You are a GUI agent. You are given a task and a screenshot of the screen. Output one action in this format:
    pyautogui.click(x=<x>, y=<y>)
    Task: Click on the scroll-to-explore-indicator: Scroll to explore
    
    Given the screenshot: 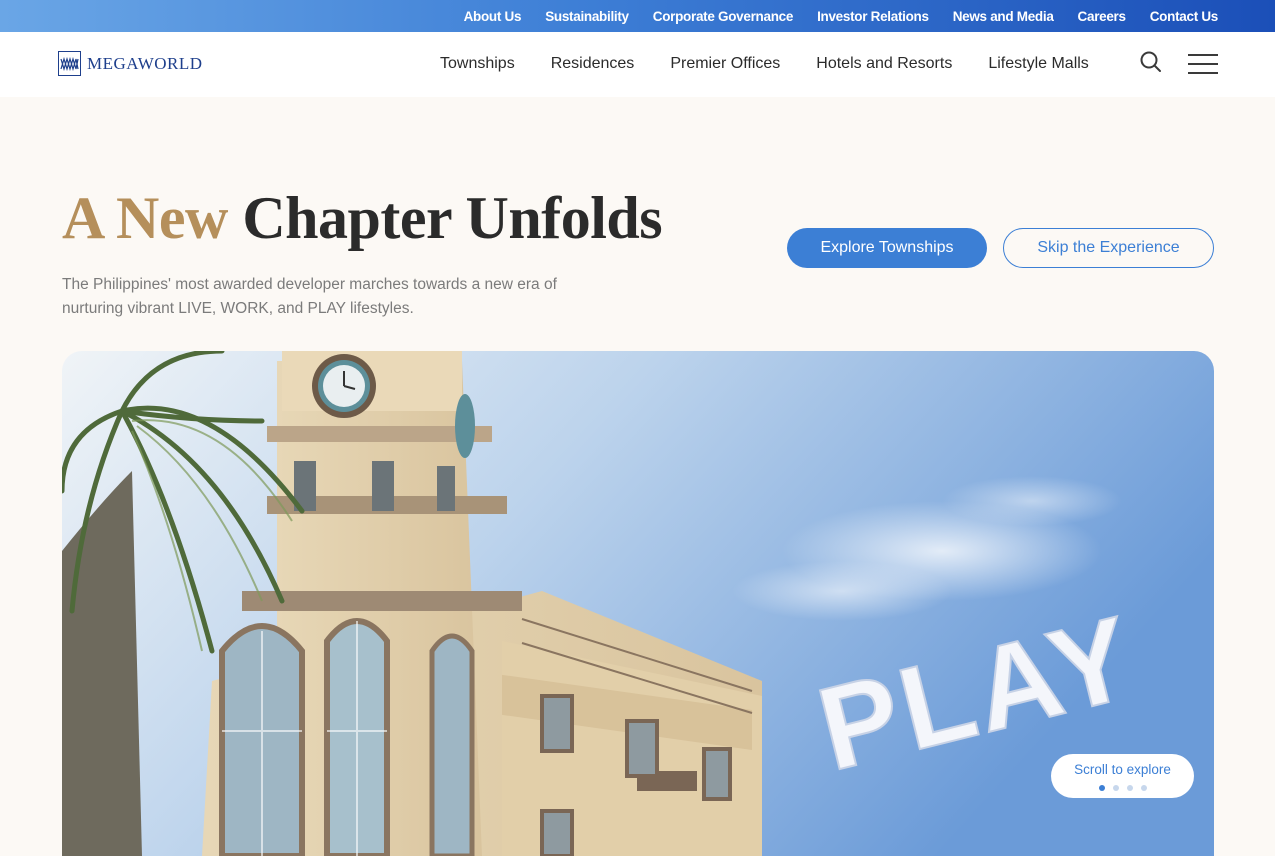 What is the action you would take?
    pyautogui.click(x=1122, y=776)
    